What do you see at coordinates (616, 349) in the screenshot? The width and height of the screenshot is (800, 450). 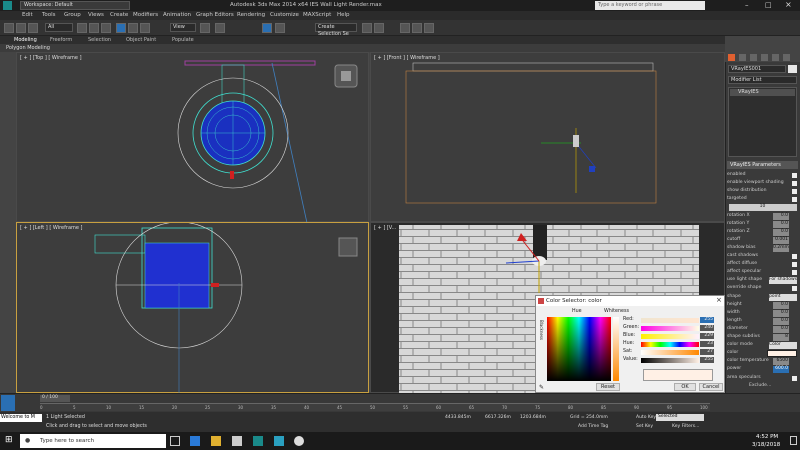 I see `whiteness-slider` at bounding box center [616, 349].